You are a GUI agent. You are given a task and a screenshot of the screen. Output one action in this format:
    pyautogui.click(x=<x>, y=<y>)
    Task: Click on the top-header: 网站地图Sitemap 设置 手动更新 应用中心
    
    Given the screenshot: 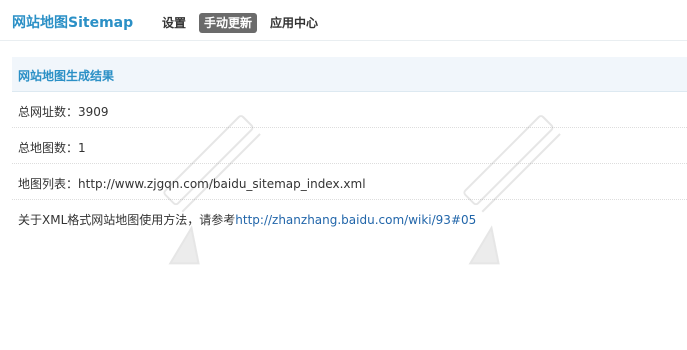 What is the action you would take?
    pyautogui.click(x=343, y=20)
    